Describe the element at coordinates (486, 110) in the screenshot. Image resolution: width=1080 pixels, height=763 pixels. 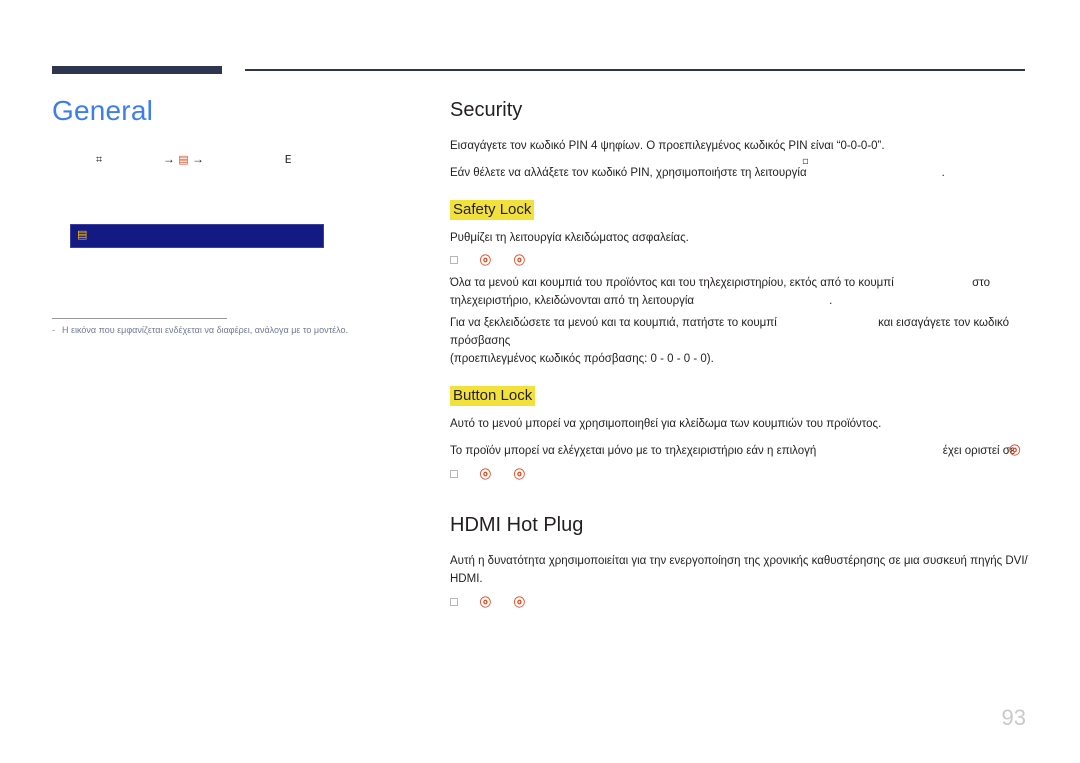
I see `security-heading: Security` at that location.